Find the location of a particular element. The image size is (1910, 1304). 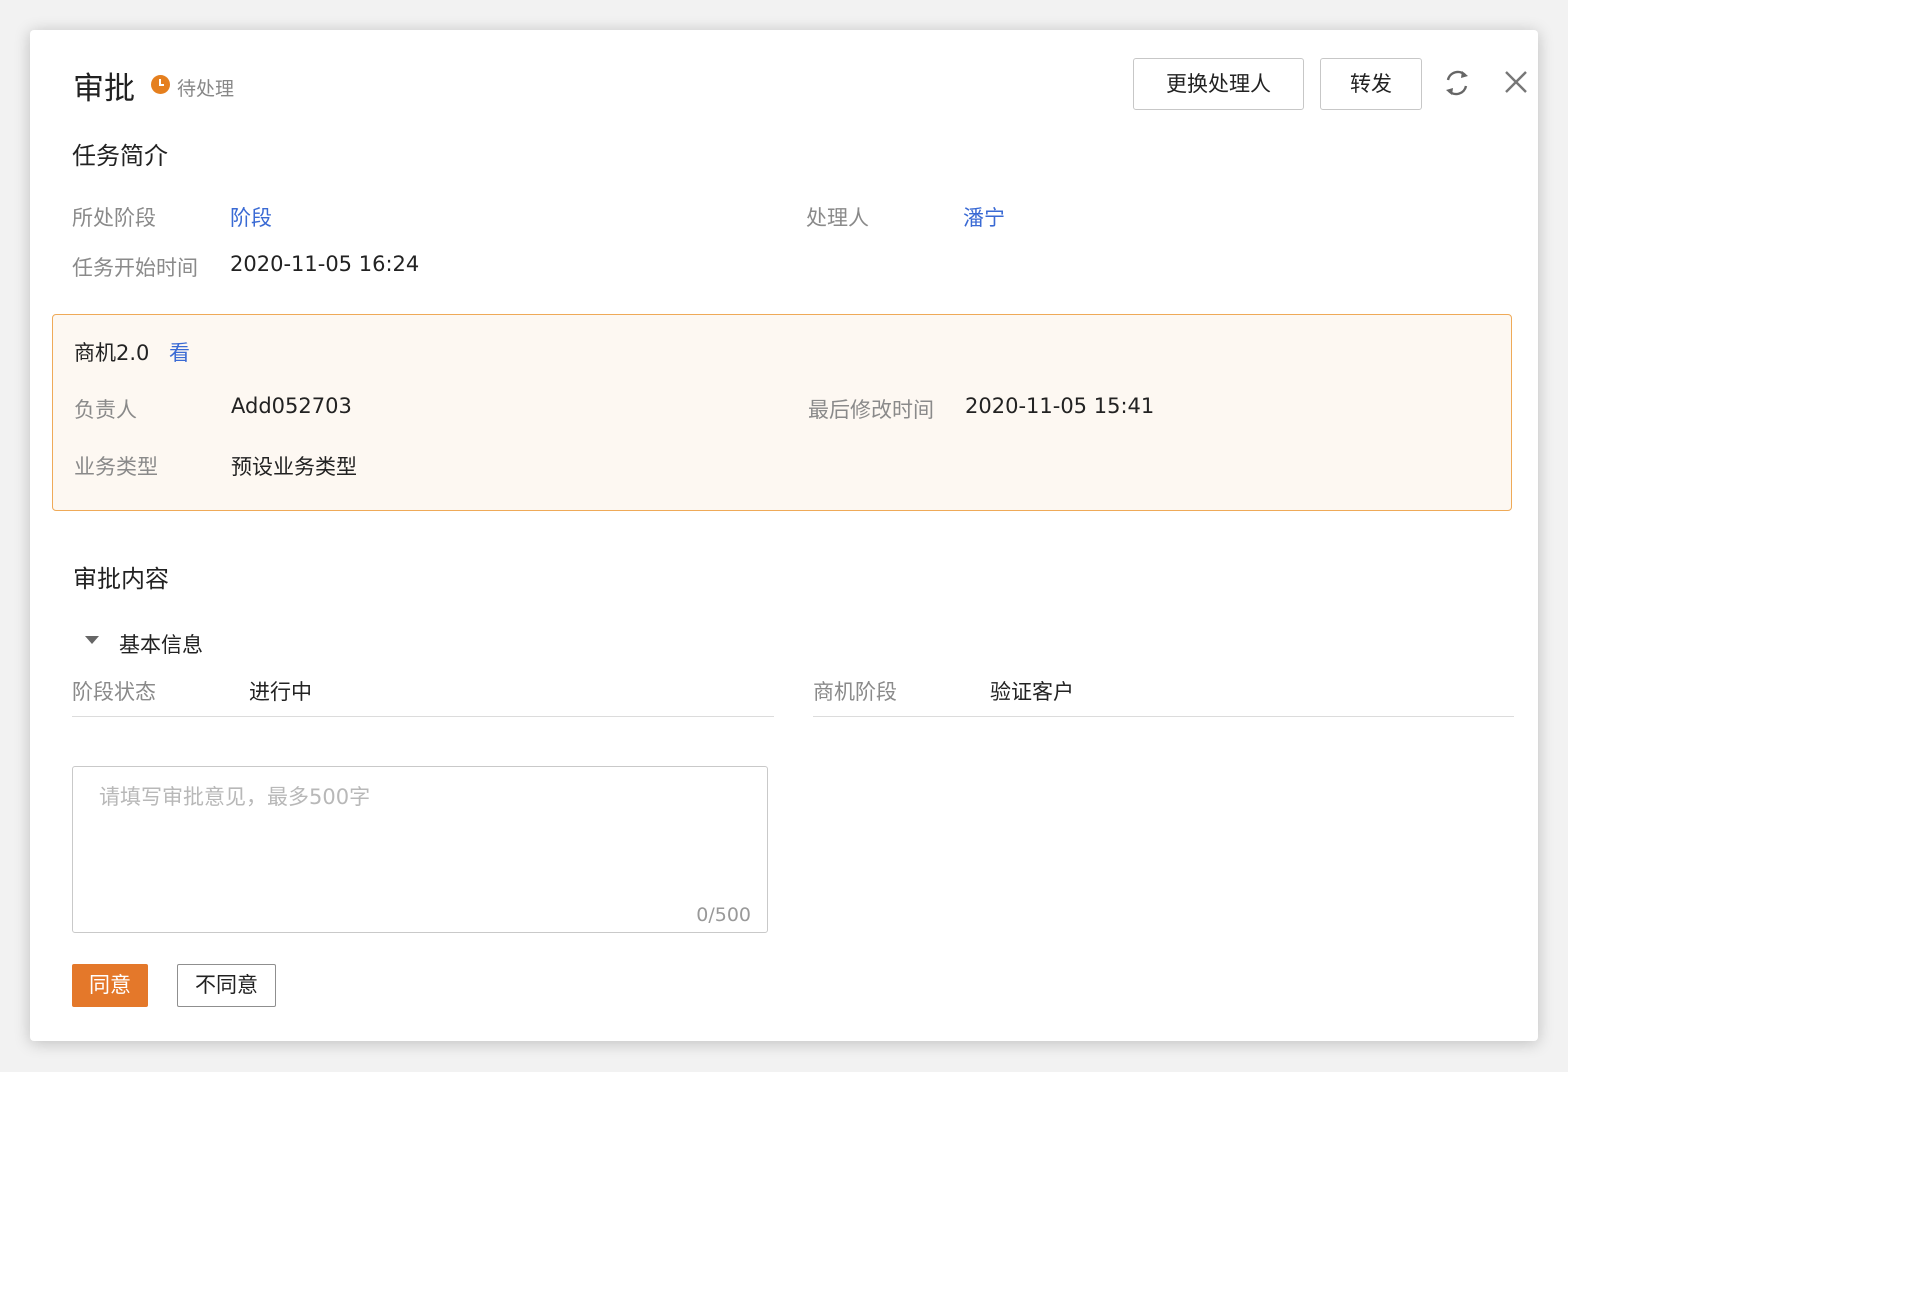

dialog-title: 审批 is located at coordinates (104, 89).